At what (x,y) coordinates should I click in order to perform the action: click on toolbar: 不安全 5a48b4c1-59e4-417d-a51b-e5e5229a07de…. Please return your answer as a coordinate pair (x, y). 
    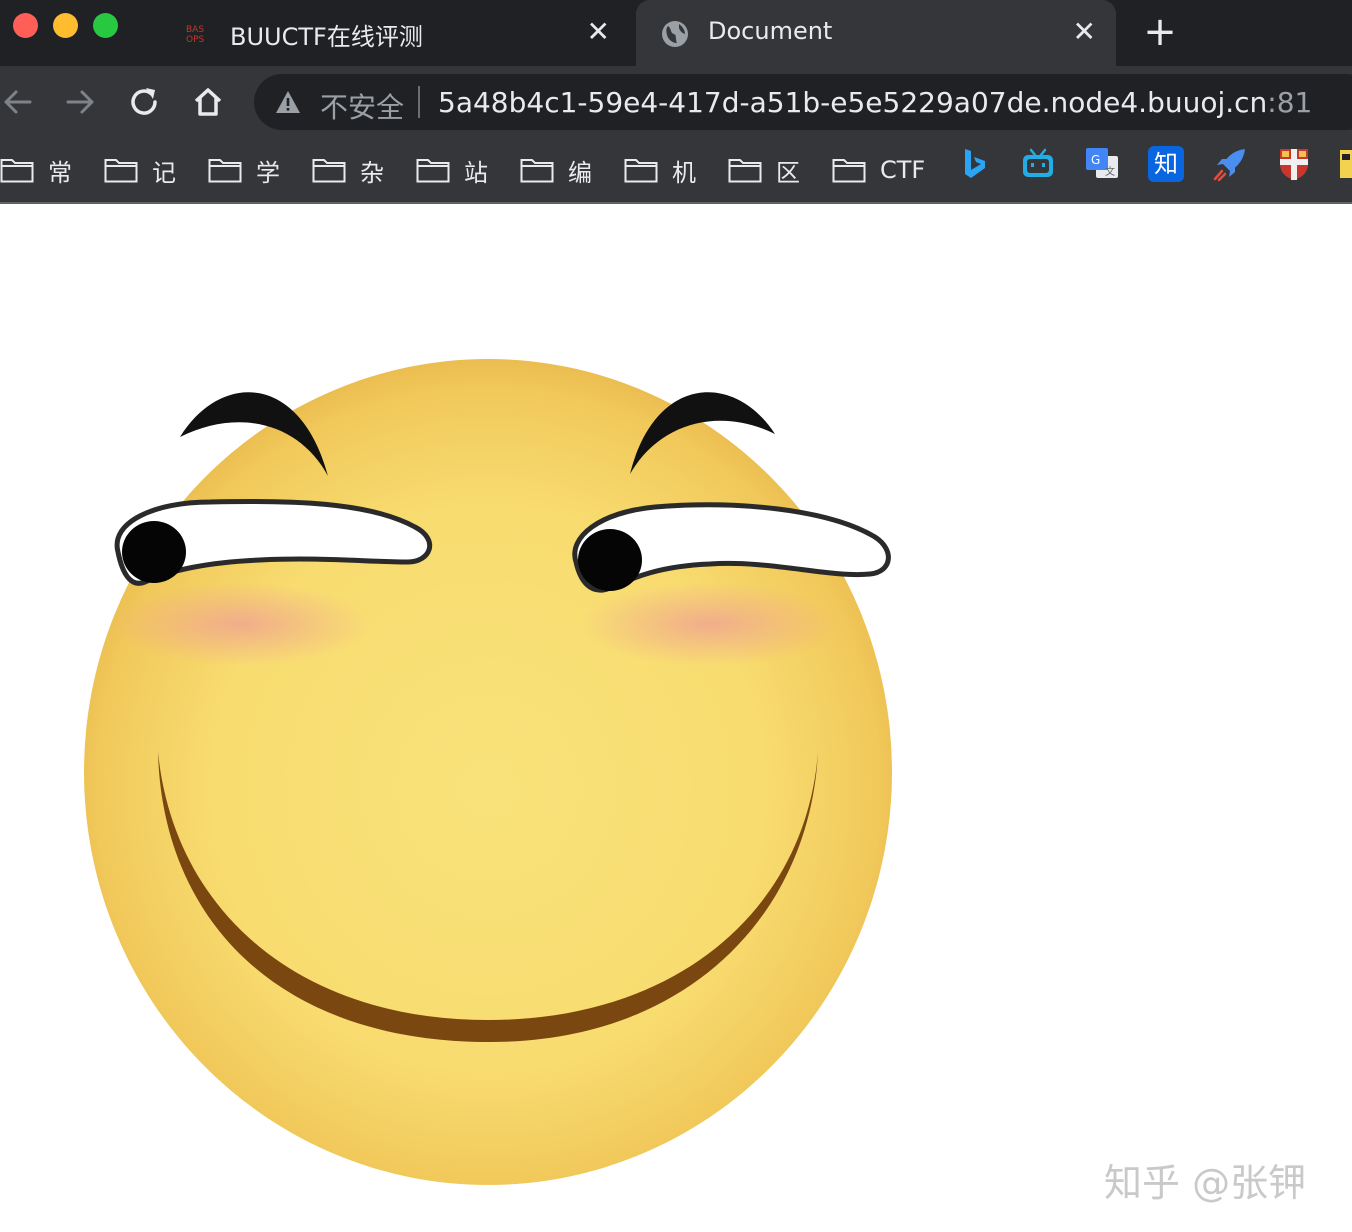
    Looking at the image, I should click on (676, 102).